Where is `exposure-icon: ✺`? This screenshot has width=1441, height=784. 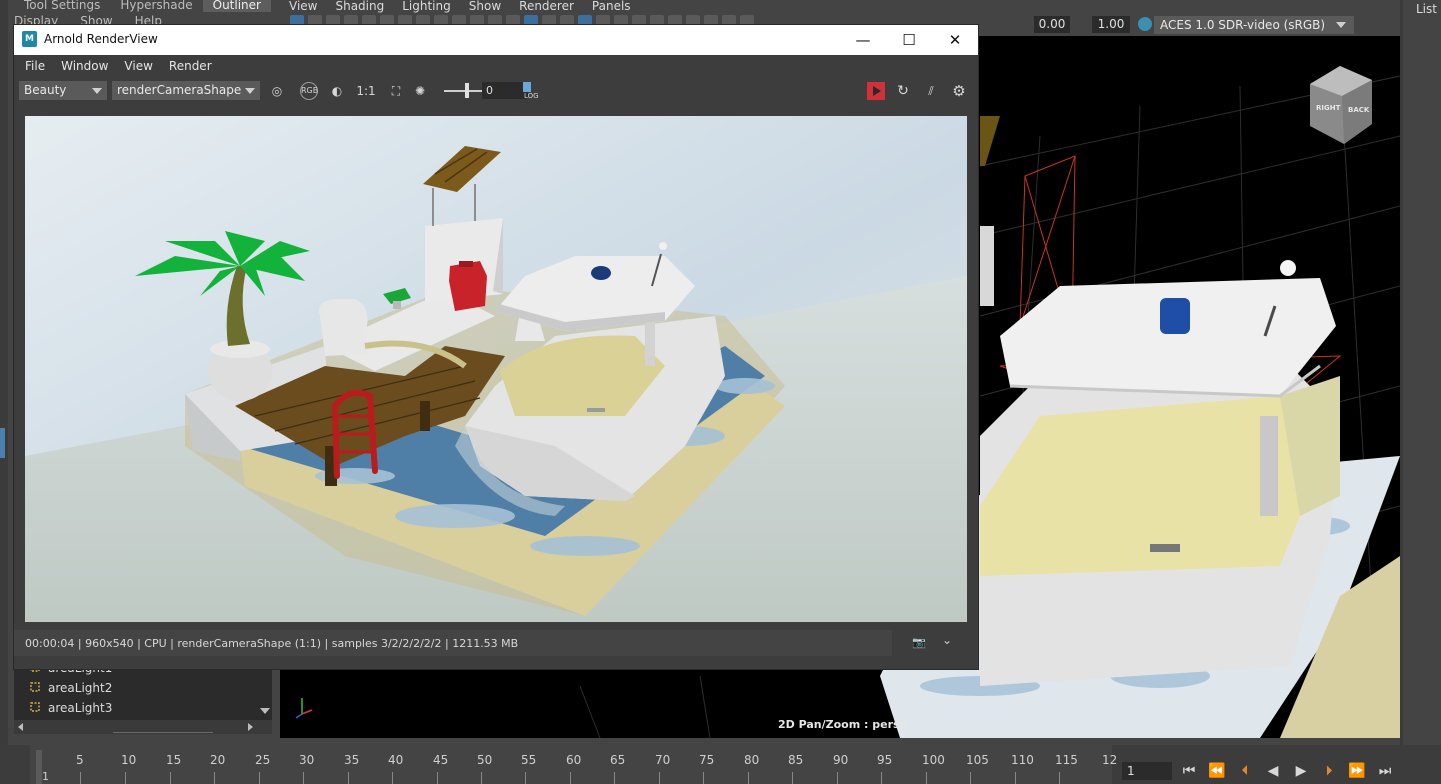
exposure-icon: ✺ is located at coordinates (420, 91).